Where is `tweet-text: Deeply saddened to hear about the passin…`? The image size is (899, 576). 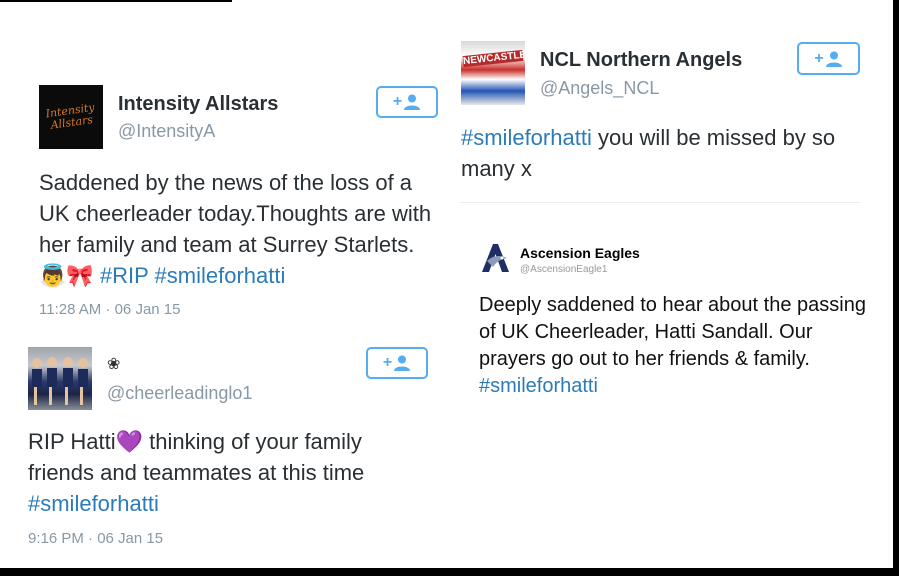
tweet-text: Deeply saddened to hear about the passin… is located at coordinates (676, 346).